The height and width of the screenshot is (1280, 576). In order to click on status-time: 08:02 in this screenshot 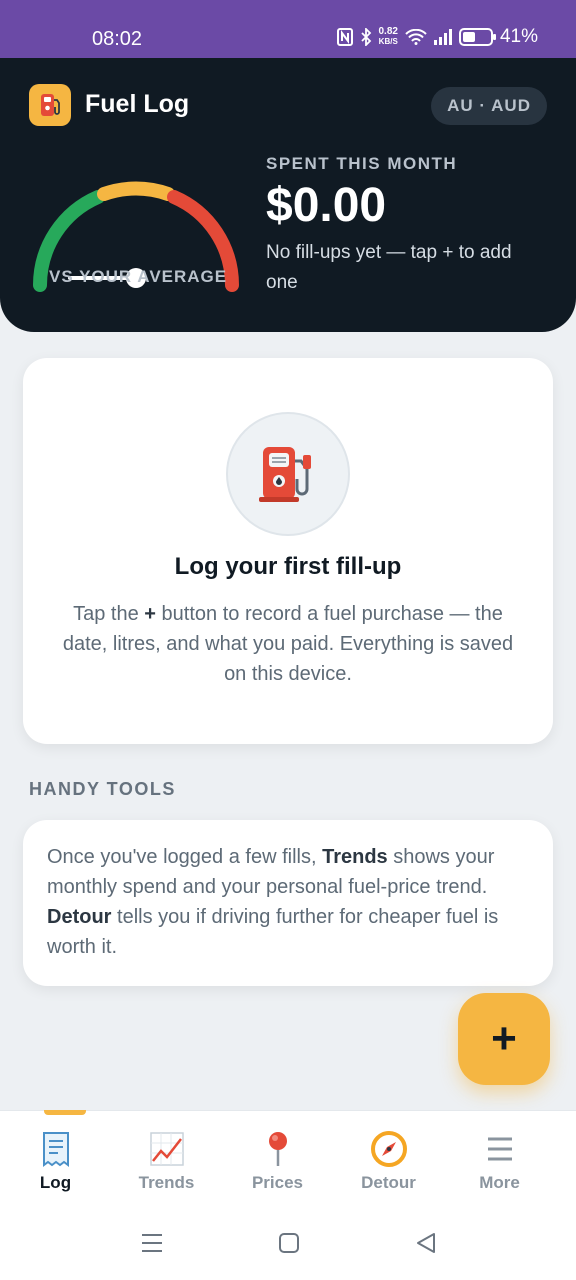, I will do `click(117, 39)`.